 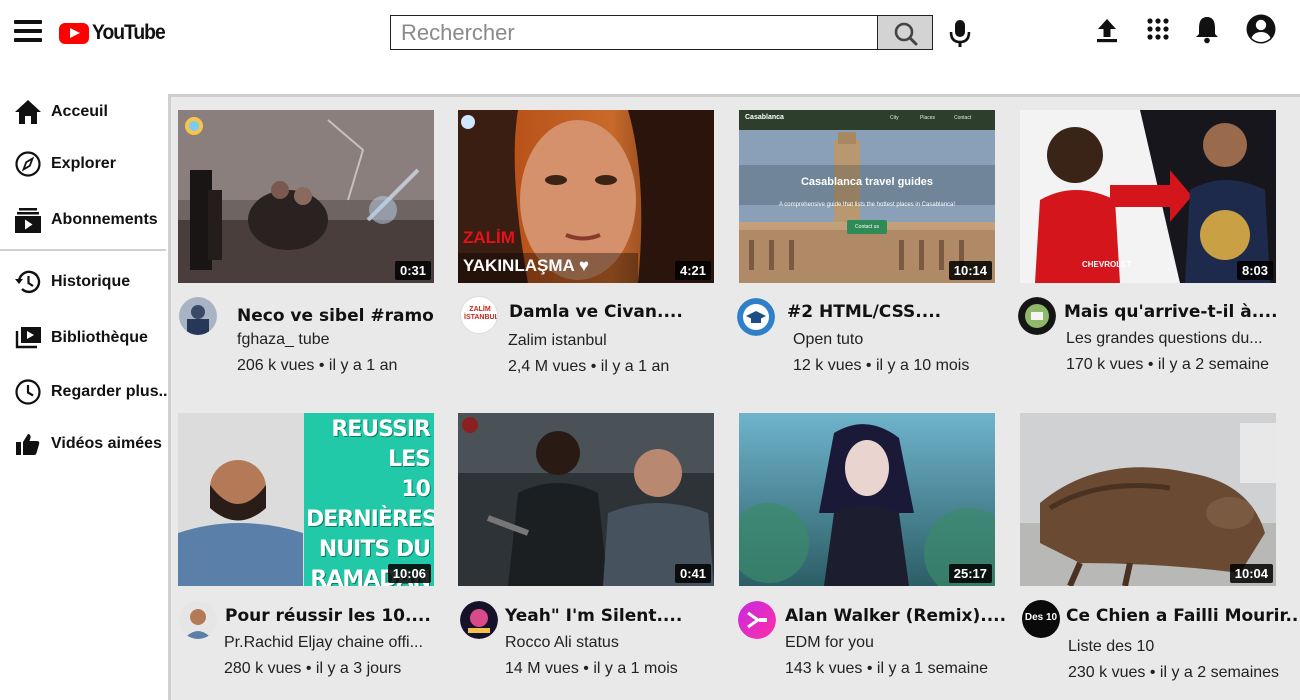 I want to click on history-icon, so click(x=28, y=282).